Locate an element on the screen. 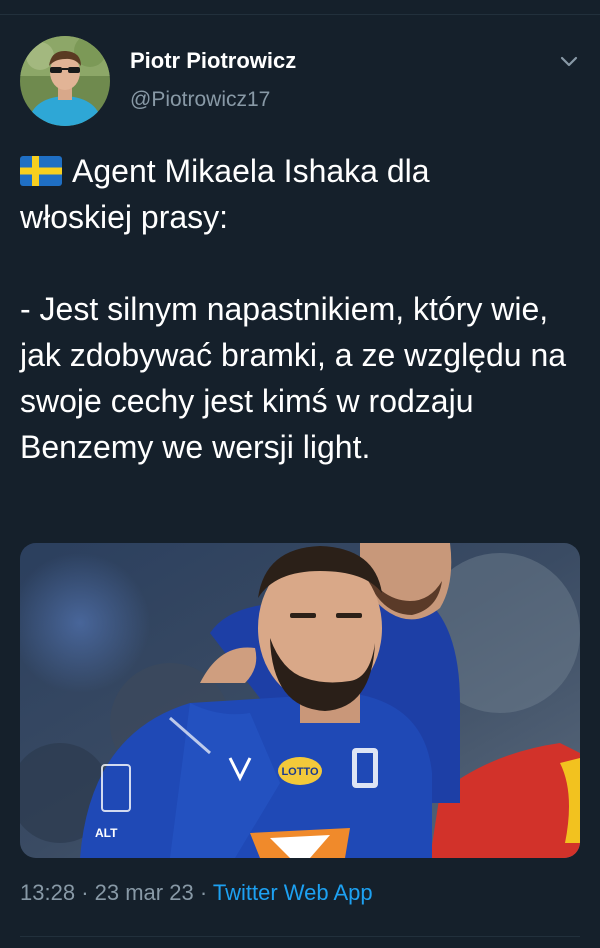 The height and width of the screenshot is (948, 600). sponsor-badge-text: LOTTO is located at coordinates (300, 772).